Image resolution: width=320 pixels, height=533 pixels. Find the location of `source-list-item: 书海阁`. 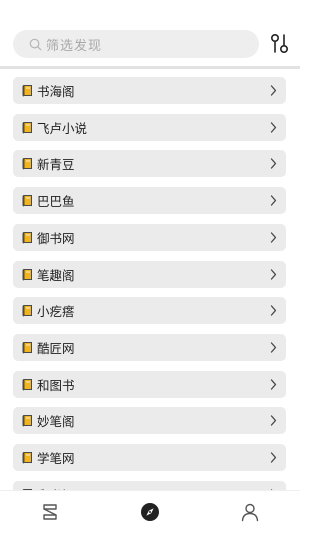

source-list-item: 书海阁 is located at coordinates (149, 90).